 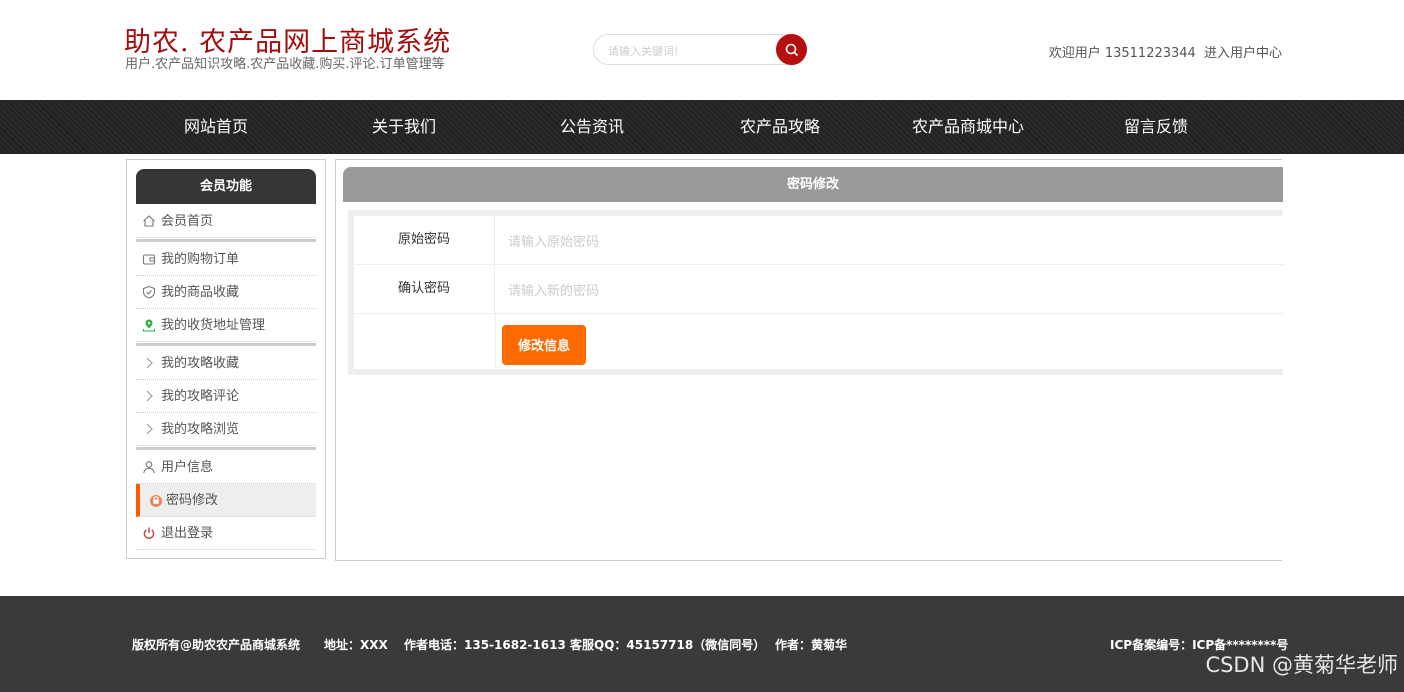 I want to click on form-cell-divider, so click(x=495, y=343).